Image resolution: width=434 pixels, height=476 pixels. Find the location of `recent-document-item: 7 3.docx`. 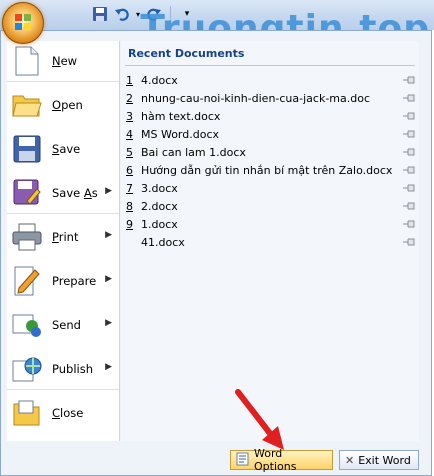

recent-document-item: 7 3.docx is located at coordinates (271, 188).